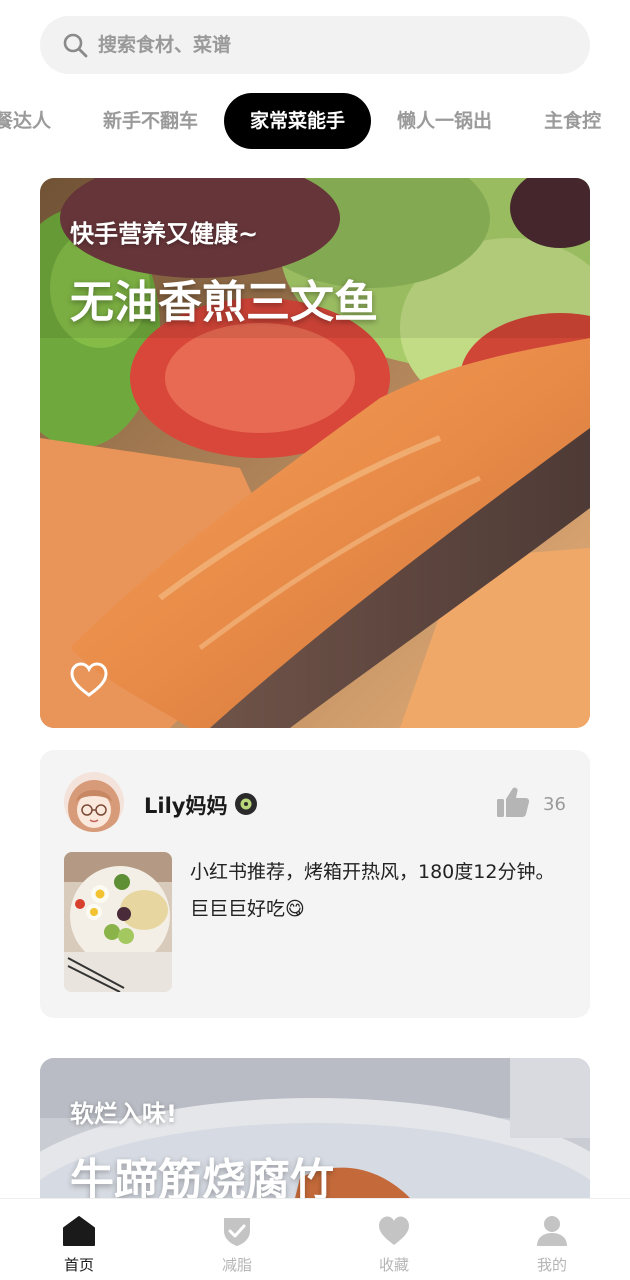 This screenshot has width=630, height=1280. I want to click on username: Lily妈妈, so click(185, 805).